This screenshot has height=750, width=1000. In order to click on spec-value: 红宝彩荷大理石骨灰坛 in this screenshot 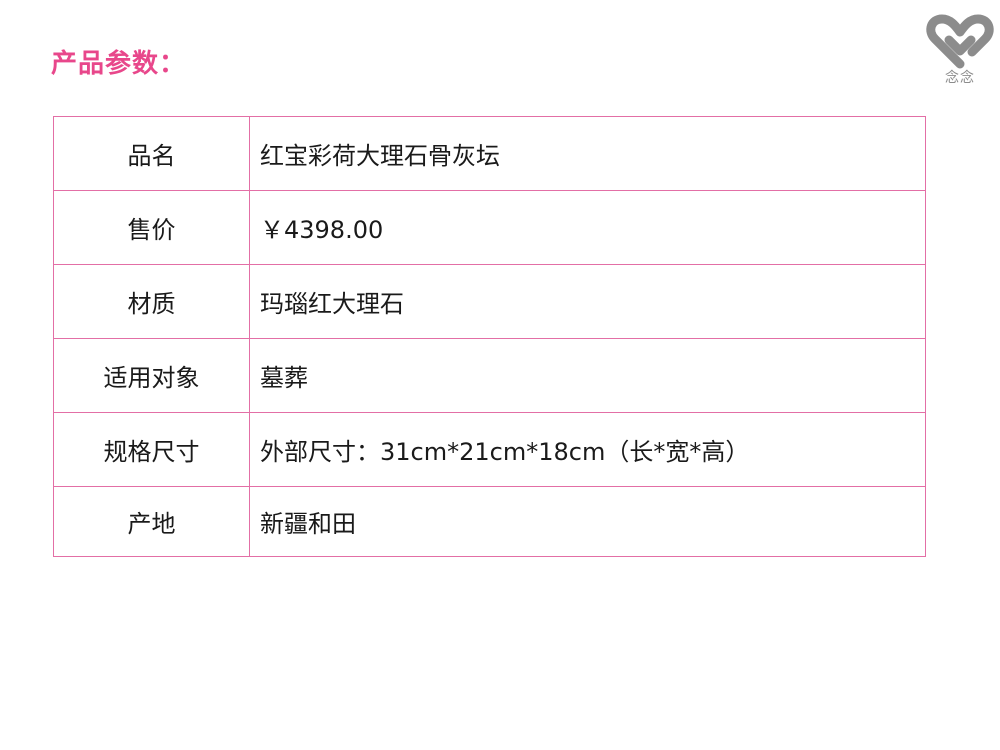, I will do `click(587, 153)`.